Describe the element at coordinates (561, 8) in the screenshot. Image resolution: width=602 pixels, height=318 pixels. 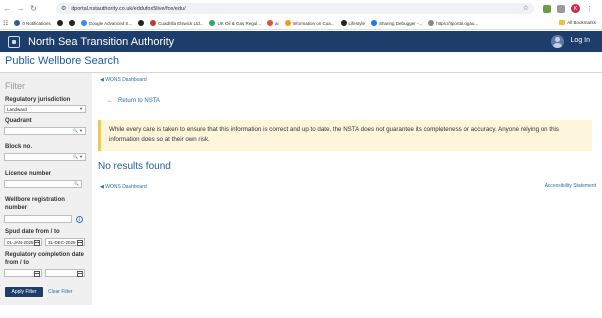
I see `puzzle-icon` at that location.